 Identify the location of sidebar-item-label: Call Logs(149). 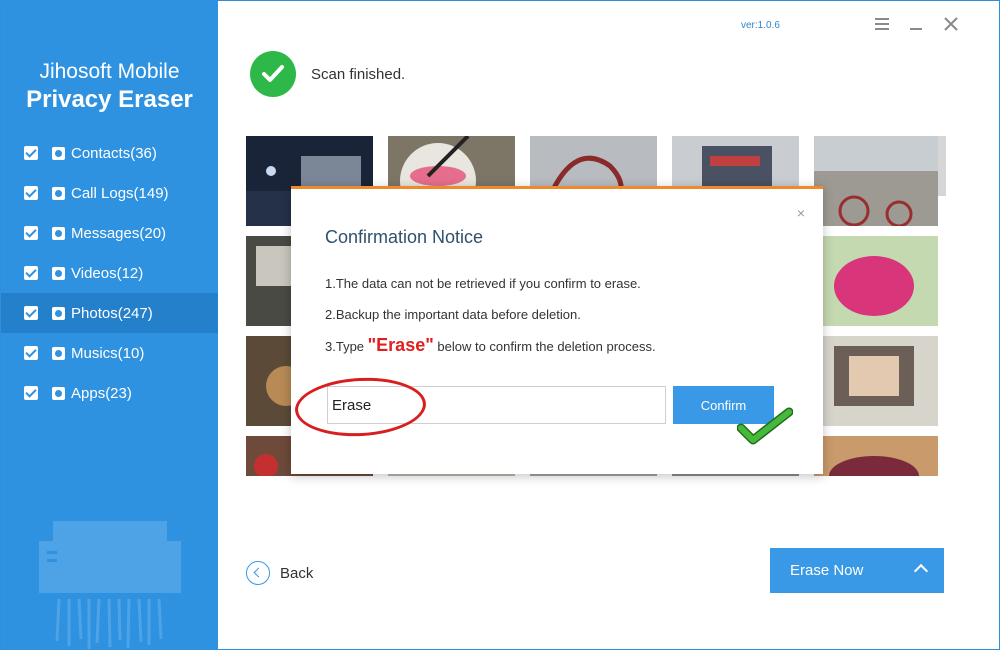
(120, 193).